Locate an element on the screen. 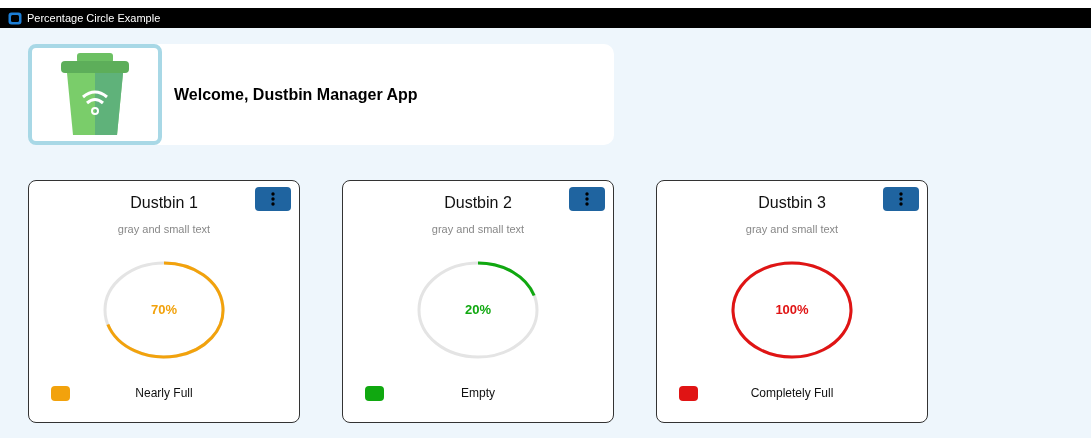 This screenshot has height=438, width=1091. status-label: Completely Full is located at coordinates (792, 393).